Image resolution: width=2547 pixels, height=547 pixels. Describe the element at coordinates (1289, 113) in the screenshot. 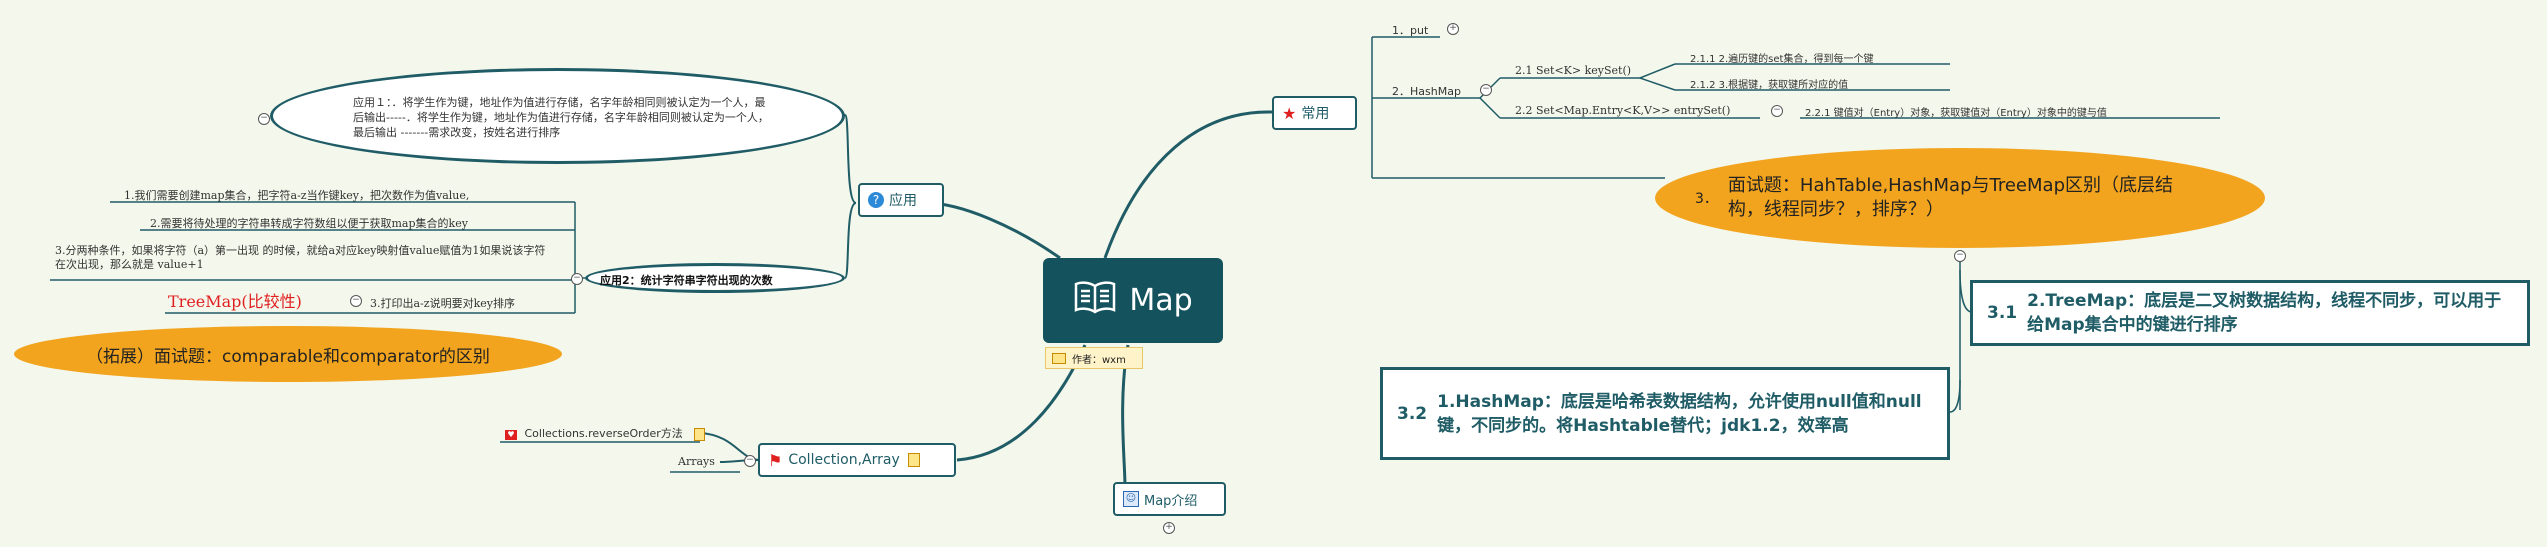

I see `star-icon: ★` at that location.